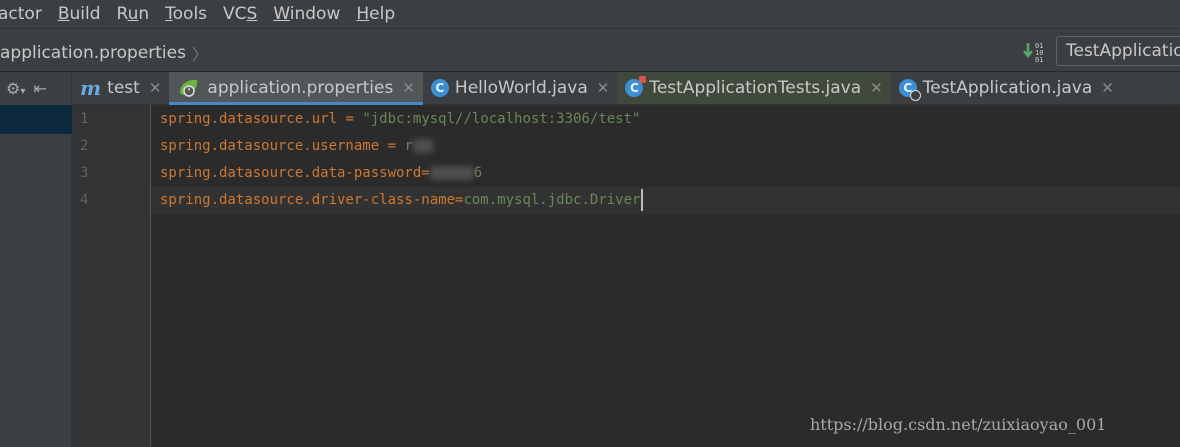  Describe the element at coordinates (439, 88) in the screenshot. I see `class-icon: C` at that location.